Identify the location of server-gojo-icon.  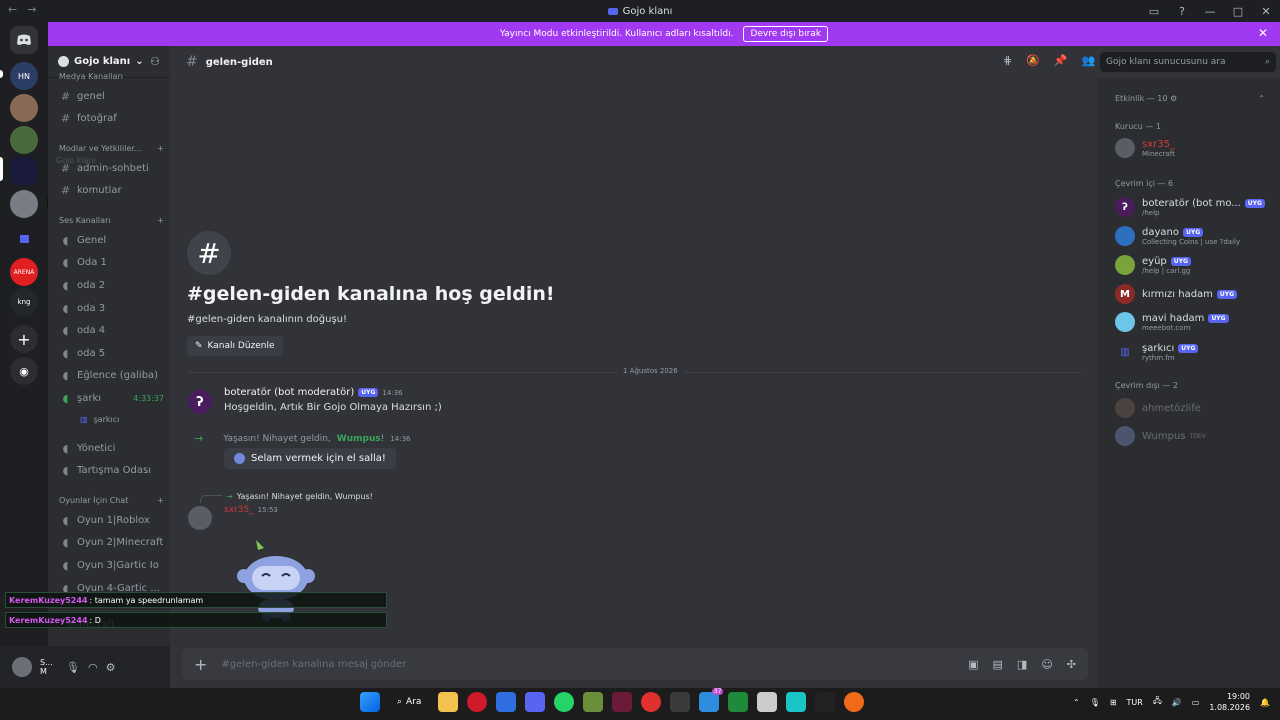
(24, 171).